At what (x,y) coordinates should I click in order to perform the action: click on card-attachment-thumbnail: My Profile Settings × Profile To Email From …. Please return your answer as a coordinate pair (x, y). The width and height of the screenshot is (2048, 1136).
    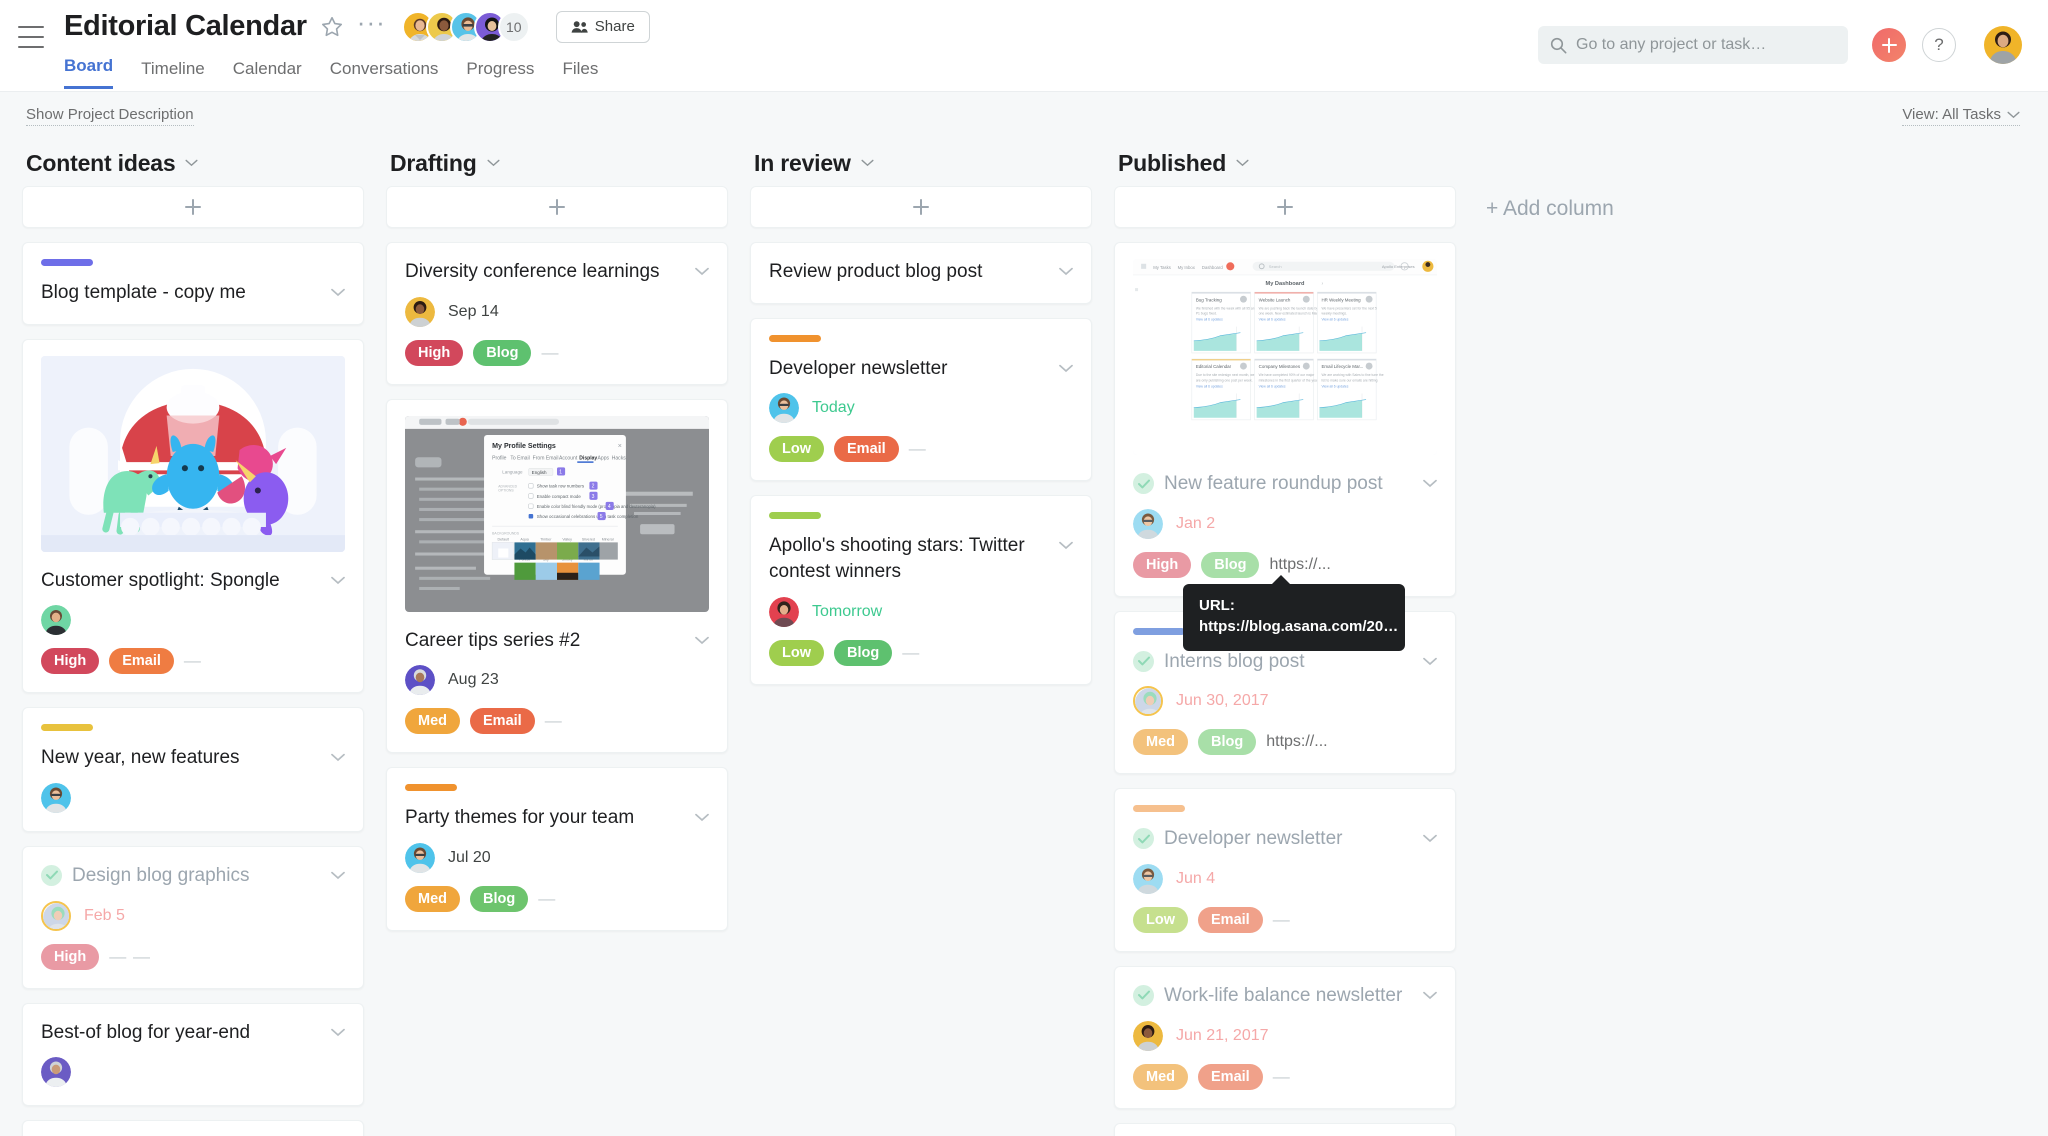
    Looking at the image, I should click on (557, 513).